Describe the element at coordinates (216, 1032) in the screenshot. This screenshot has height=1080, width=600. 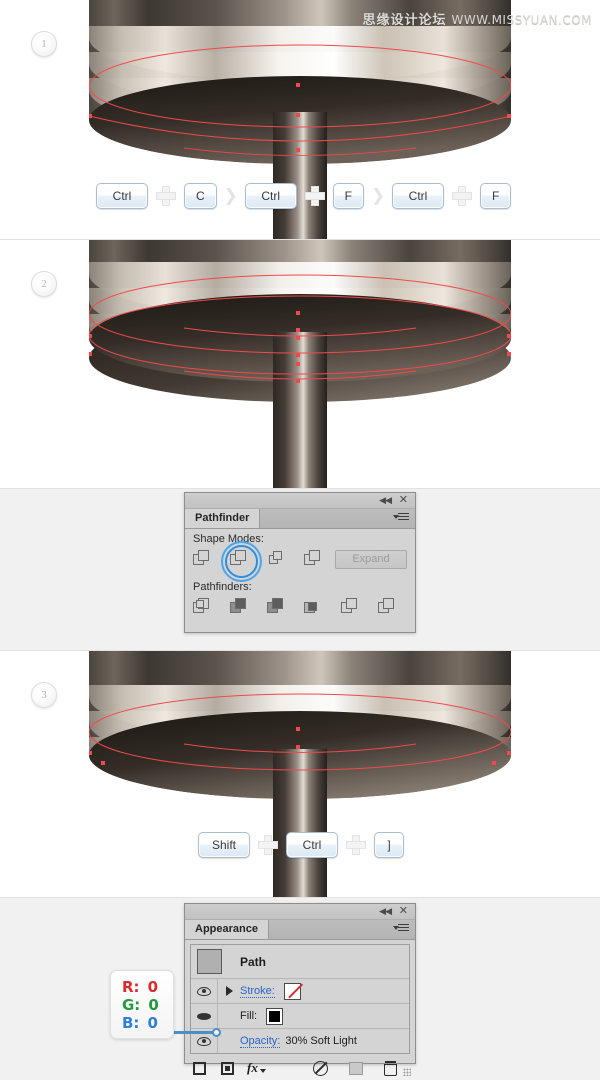
I see `callout-endpoint-dot` at that location.